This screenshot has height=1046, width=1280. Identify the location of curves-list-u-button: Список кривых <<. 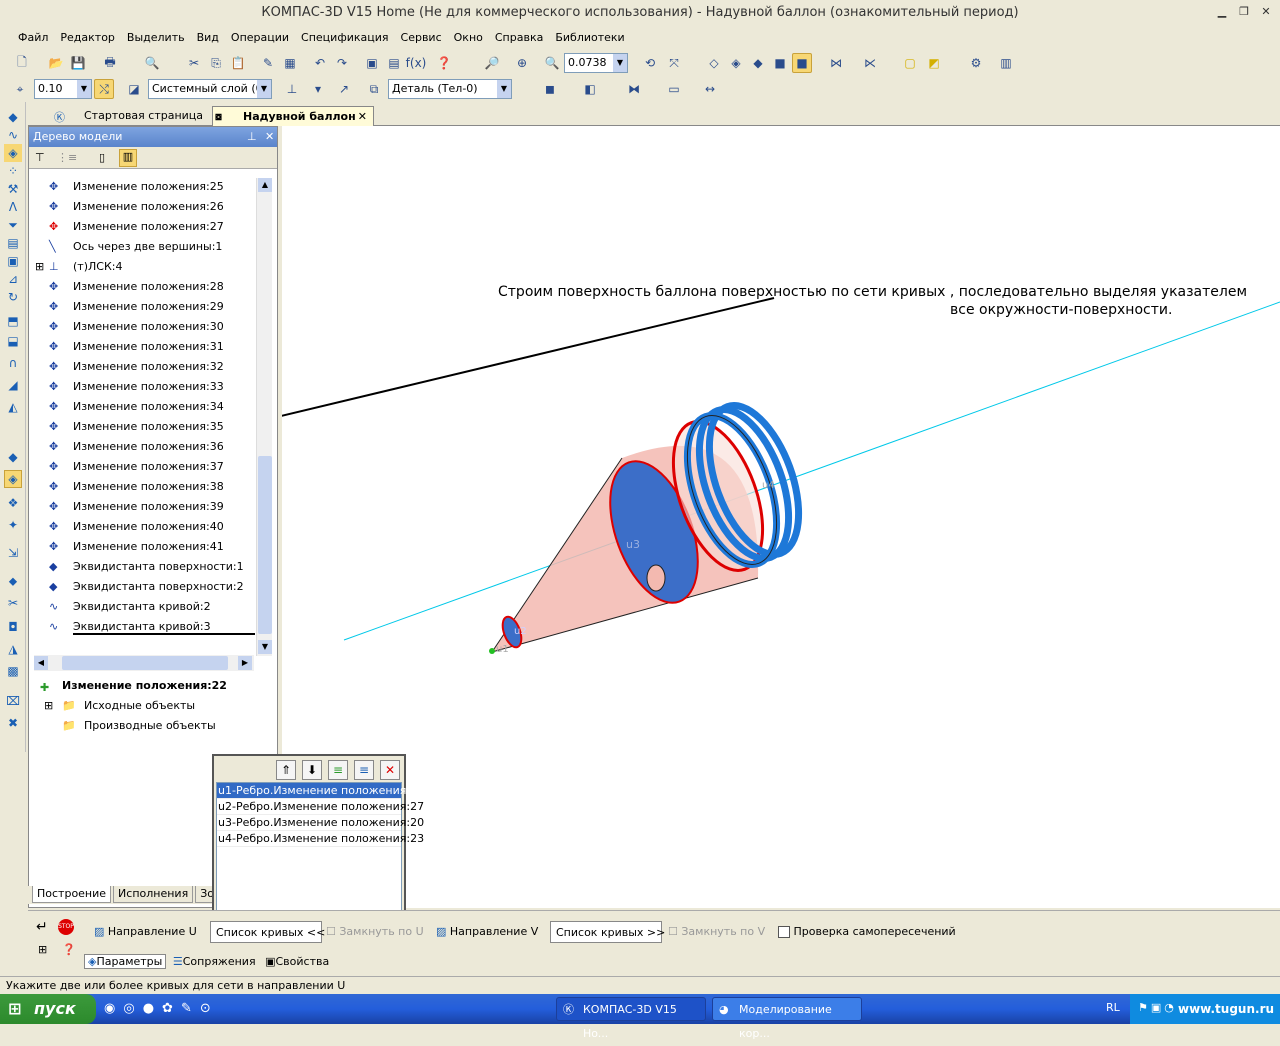
(267, 932).